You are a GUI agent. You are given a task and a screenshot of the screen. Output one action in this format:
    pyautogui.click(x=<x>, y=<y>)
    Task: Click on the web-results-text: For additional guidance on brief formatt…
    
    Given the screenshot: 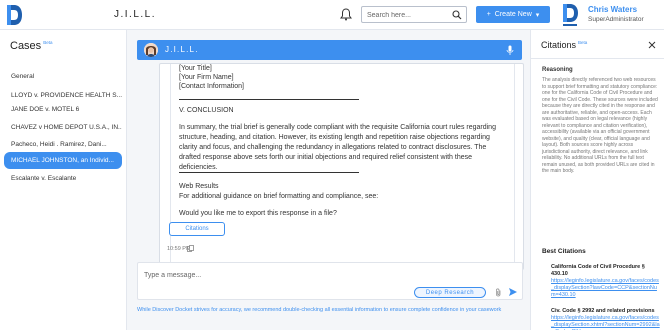 What is the action you would take?
    pyautogui.click(x=279, y=196)
    